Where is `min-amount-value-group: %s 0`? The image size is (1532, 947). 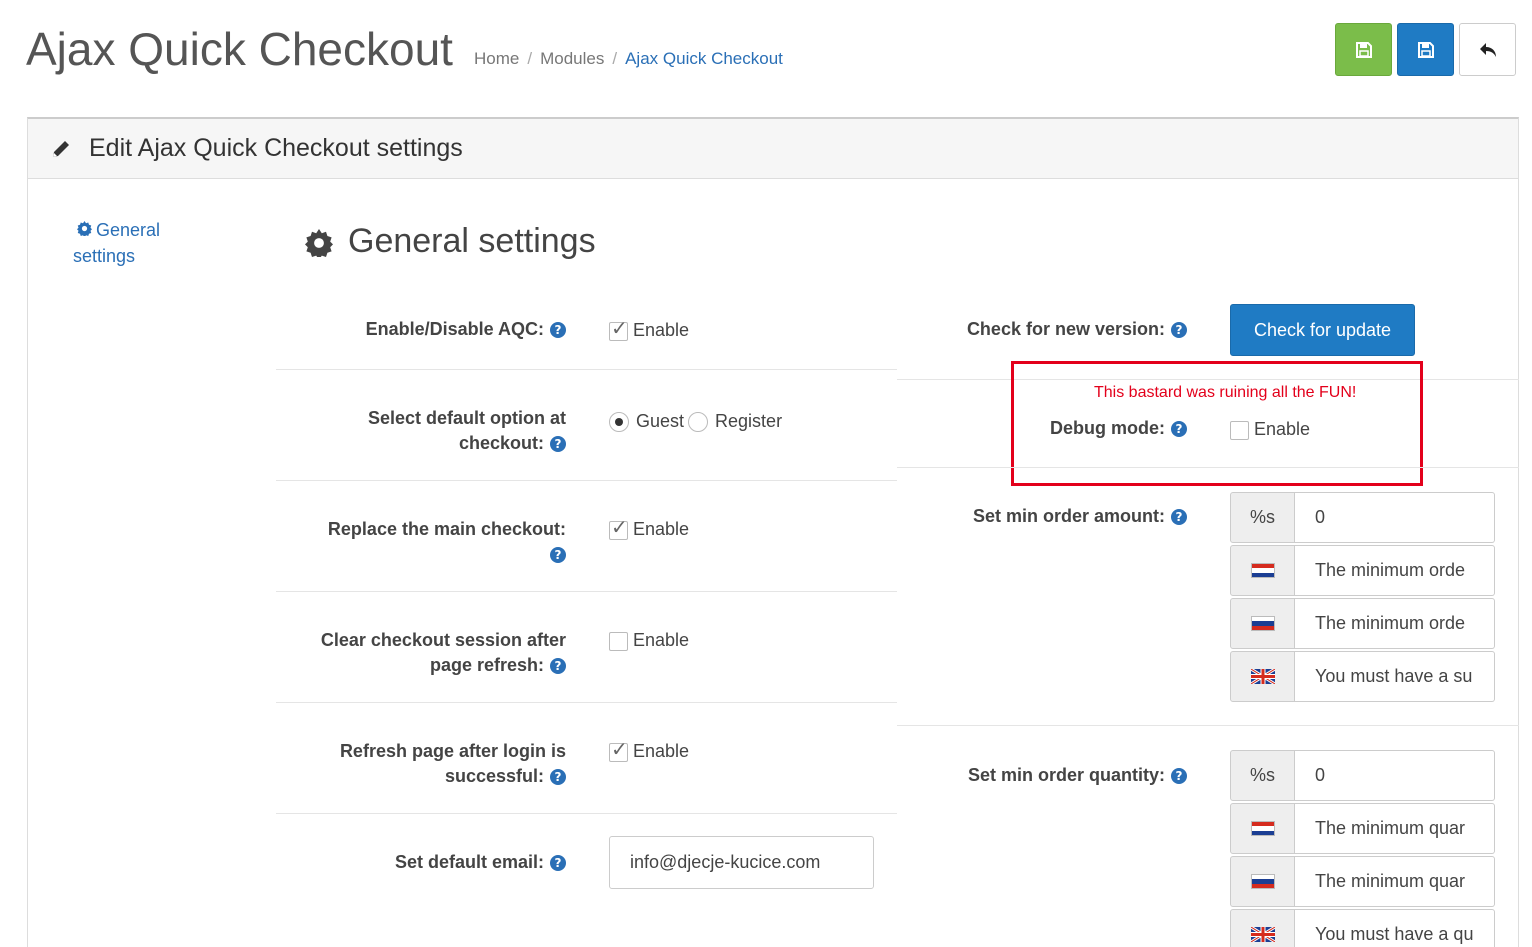 min-amount-value-group: %s 0 is located at coordinates (1362, 517).